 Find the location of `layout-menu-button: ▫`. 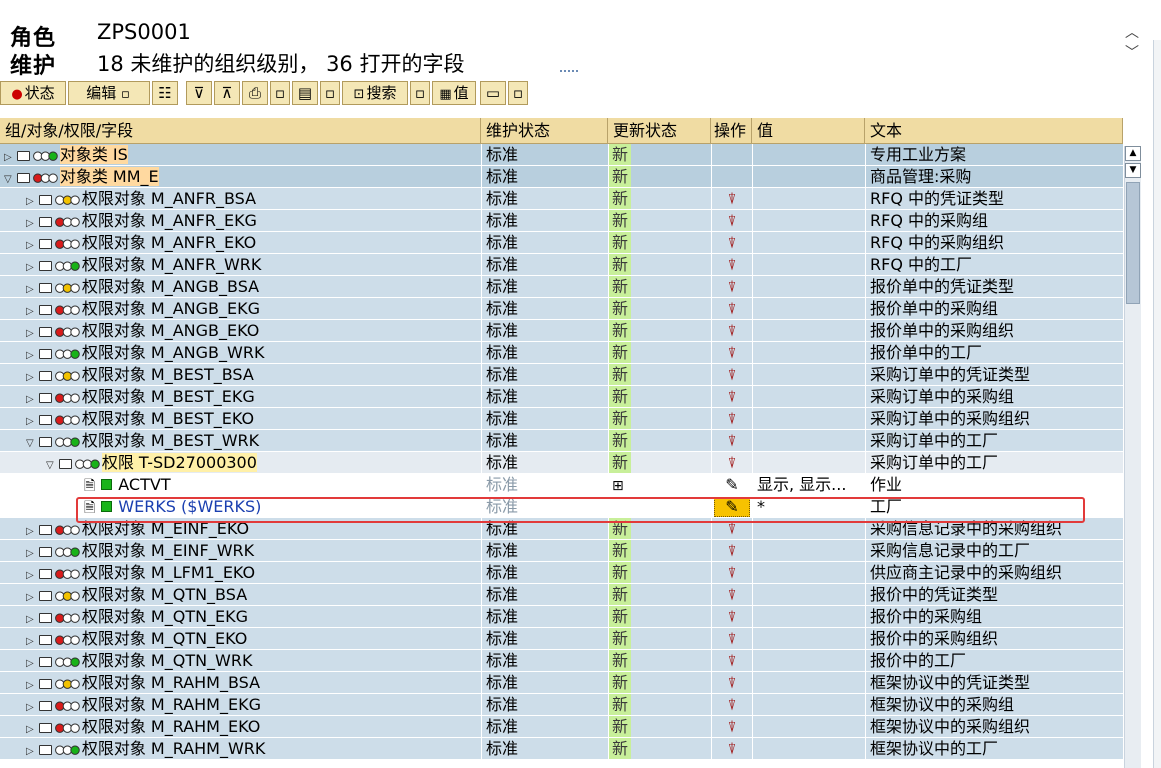

layout-menu-button: ▫ is located at coordinates (330, 93).